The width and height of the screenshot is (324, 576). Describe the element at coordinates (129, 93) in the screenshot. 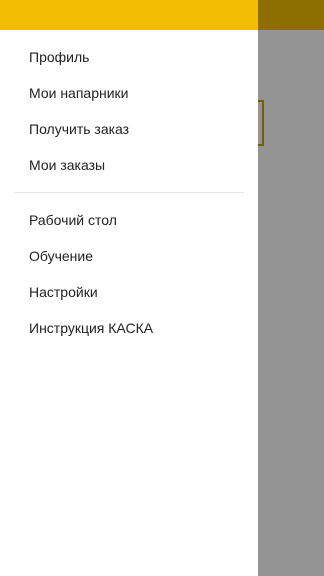

I see `menu-item-partners: Мои напарники` at that location.